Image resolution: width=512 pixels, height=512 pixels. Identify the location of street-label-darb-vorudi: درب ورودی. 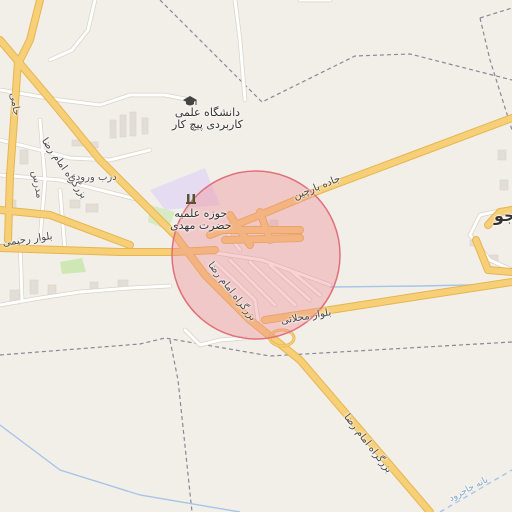
(92, 177).